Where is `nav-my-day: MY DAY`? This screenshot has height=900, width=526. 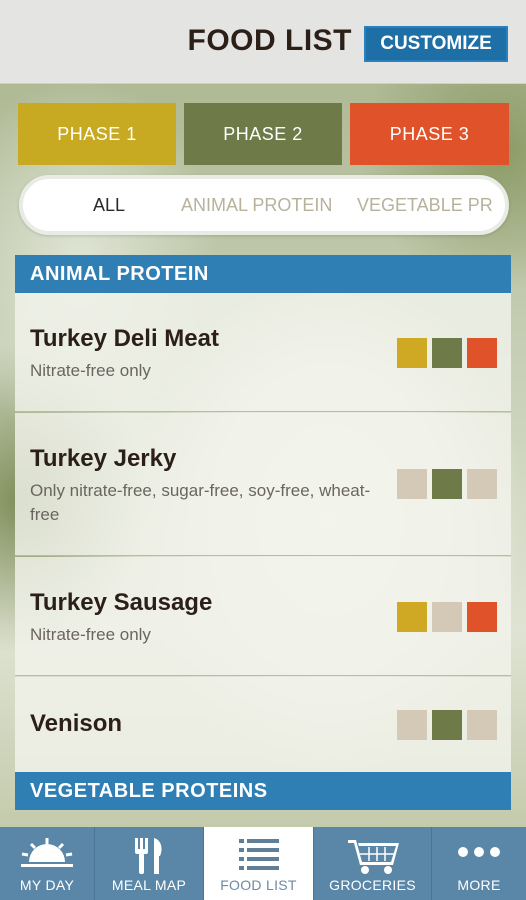 nav-my-day: MY DAY is located at coordinates (47, 863).